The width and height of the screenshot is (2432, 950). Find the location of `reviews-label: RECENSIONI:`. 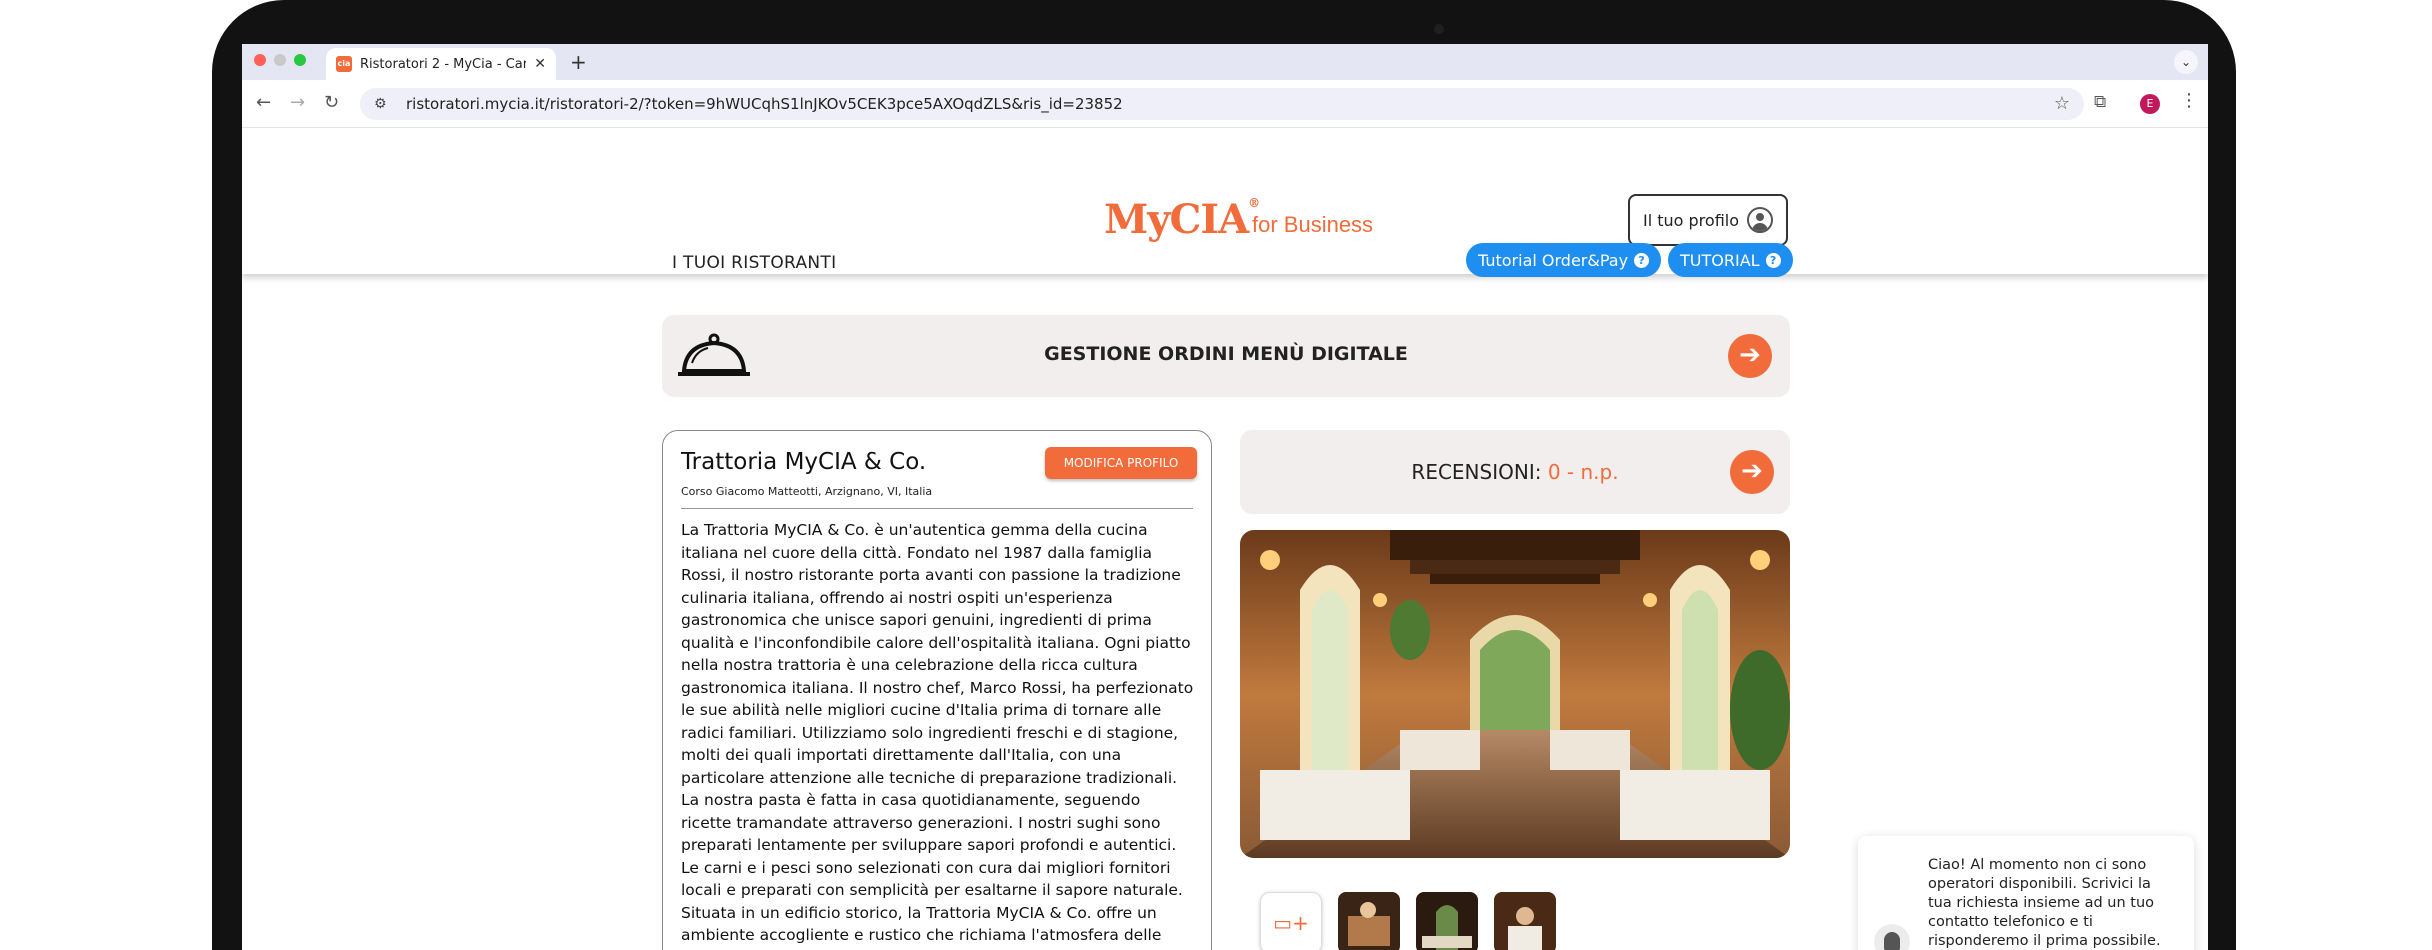

reviews-label: RECENSIONI: is located at coordinates (1476, 472).